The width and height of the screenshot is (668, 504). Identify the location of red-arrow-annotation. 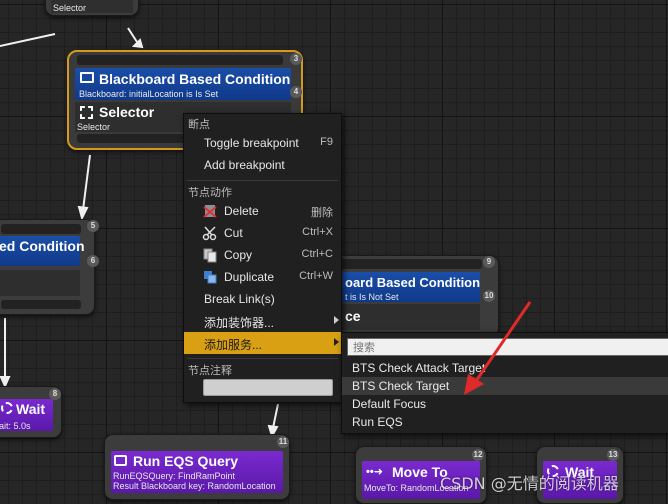
(498, 348).